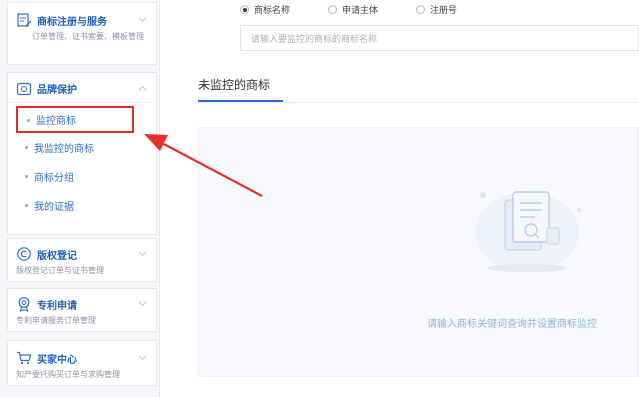 The height and width of the screenshot is (397, 639). I want to click on chevron-up-icon, so click(142, 88).